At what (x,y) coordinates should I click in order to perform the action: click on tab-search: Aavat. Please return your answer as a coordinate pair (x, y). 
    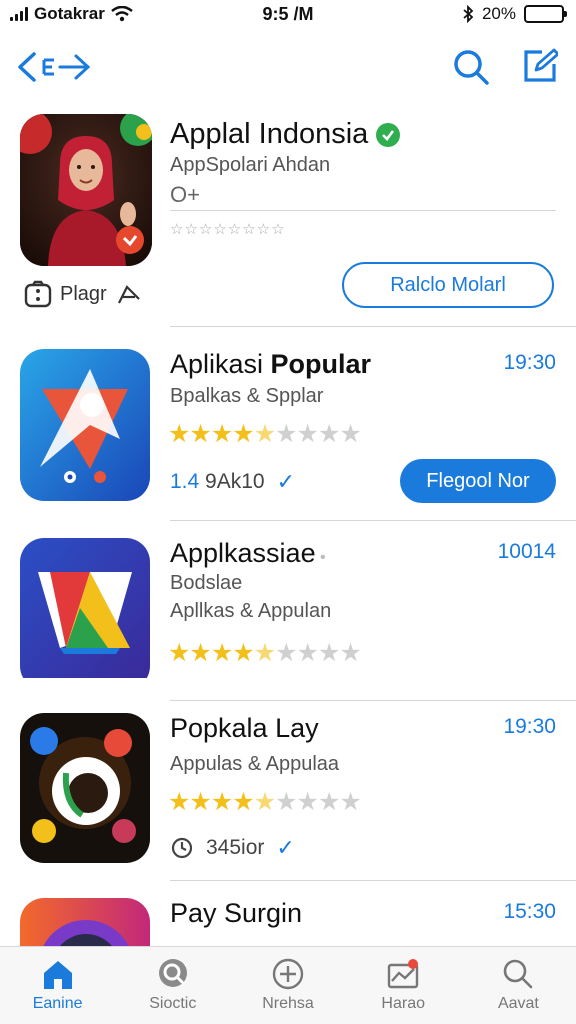
    Looking at the image, I should click on (518, 985).